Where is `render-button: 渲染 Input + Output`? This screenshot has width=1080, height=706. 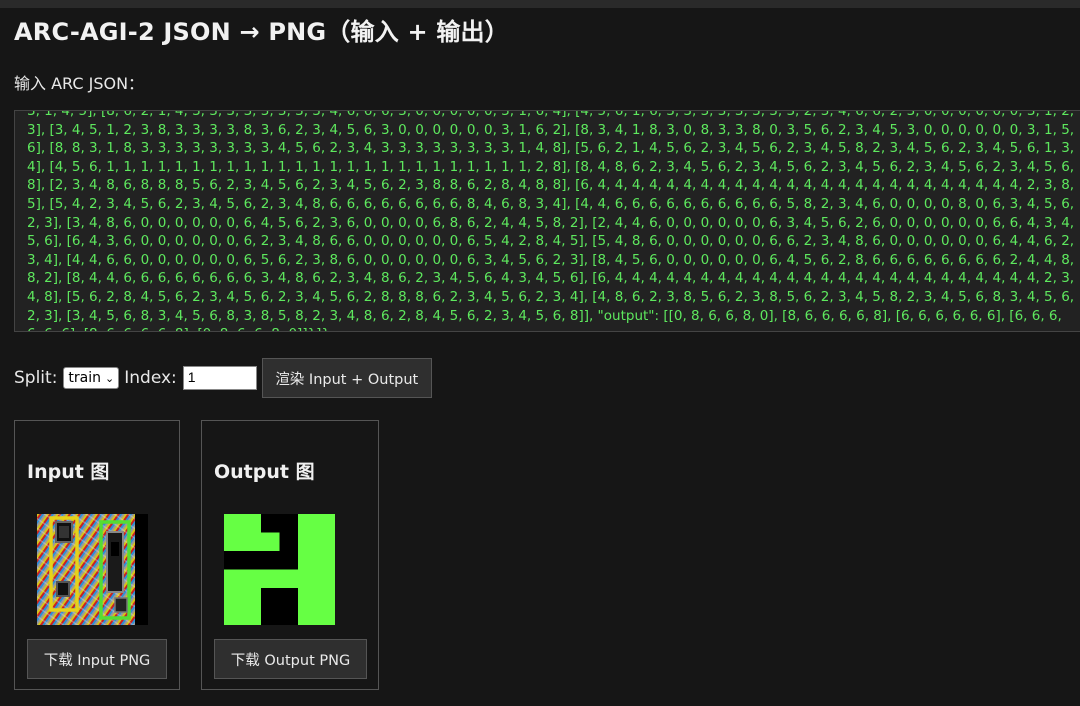 render-button: 渲染 Input + Output is located at coordinates (346, 378).